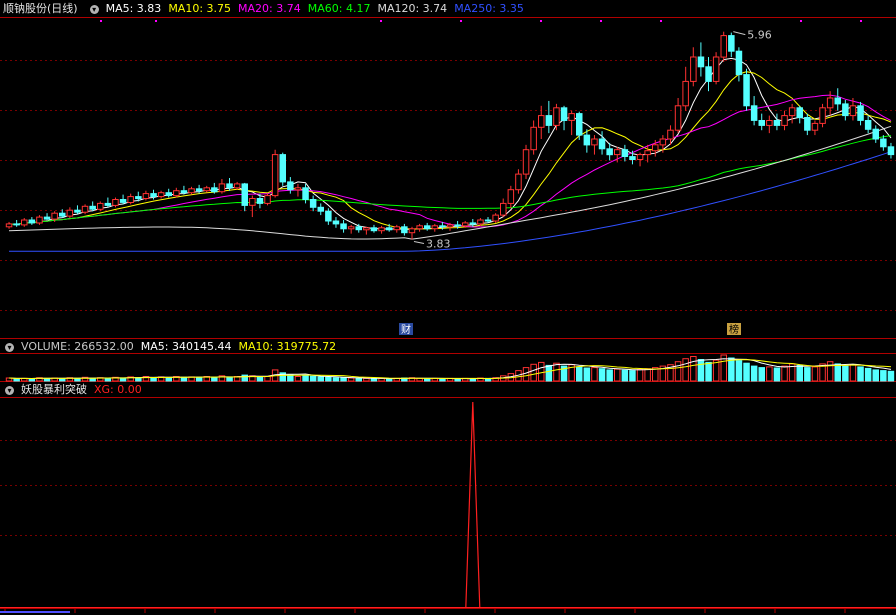 This screenshot has height=615, width=896. What do you see at coordinates (734, 329) in the screenshot?
I see `event-marker-1: 榜` at bounding box center [734, 329].